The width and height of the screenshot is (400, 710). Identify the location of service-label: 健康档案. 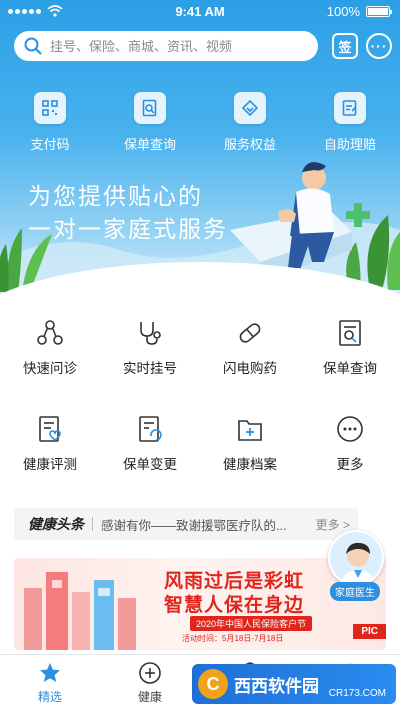
(250, 464).